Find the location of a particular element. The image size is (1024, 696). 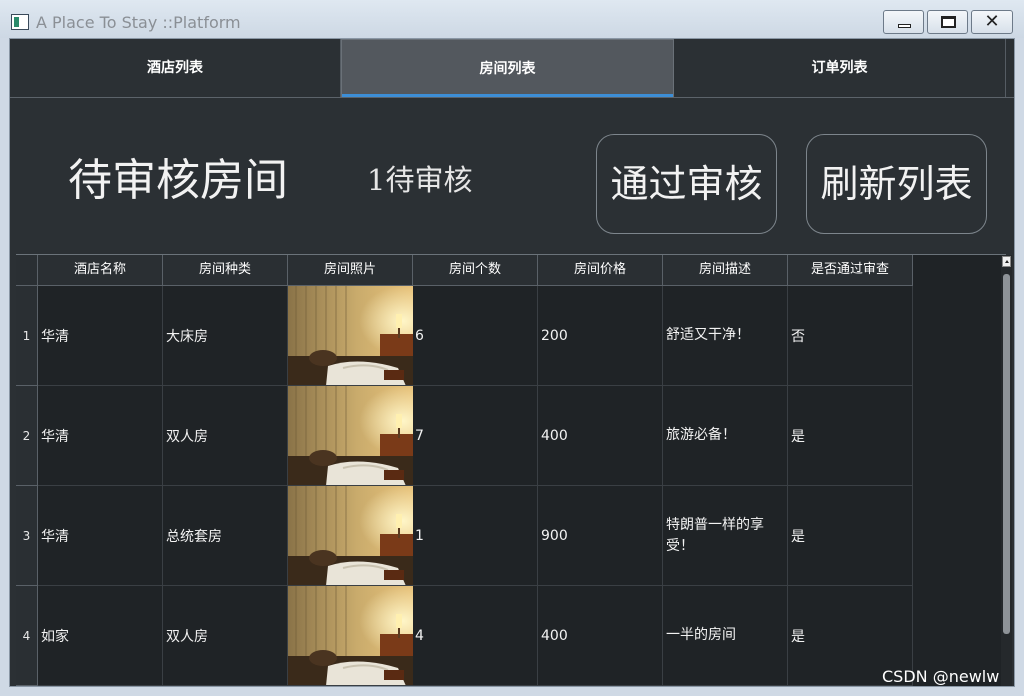

cell-approved: 否 is located at coordinates (850, 336).